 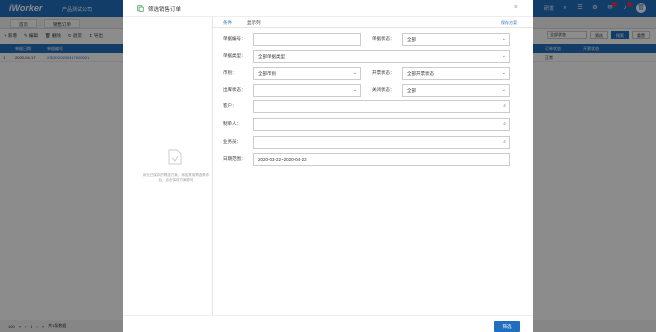 What do you see at coordinates (383, 38) in the screenshot?
I see `doc-status-label: 单据状态：` at bounding box center [383, 38].